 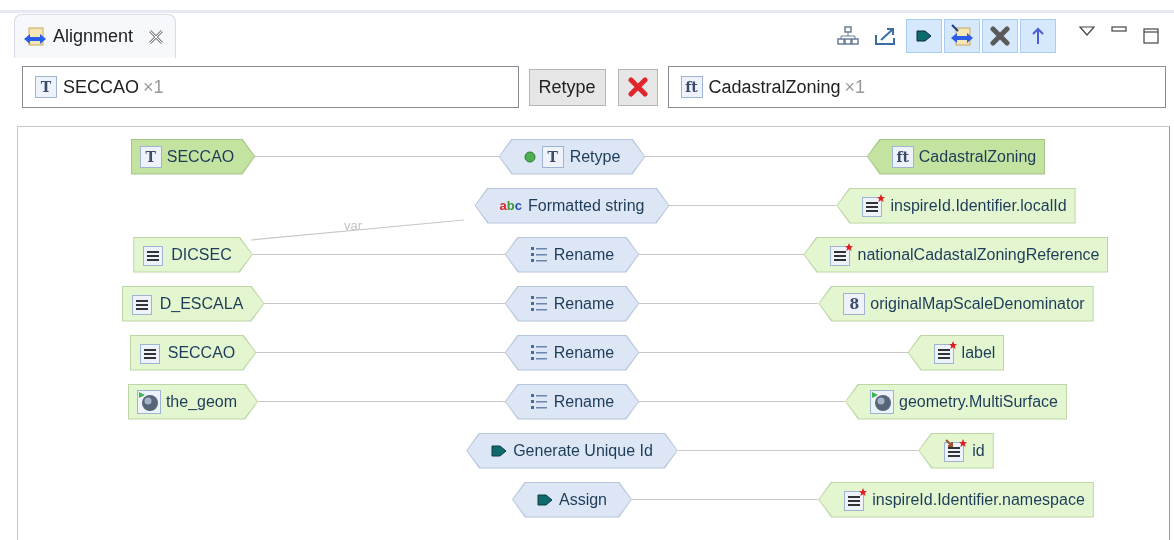 What do you see at coordinates (353, 225) in the screenshot?
I see `connector-label: var` at bounding box center [353, 225].